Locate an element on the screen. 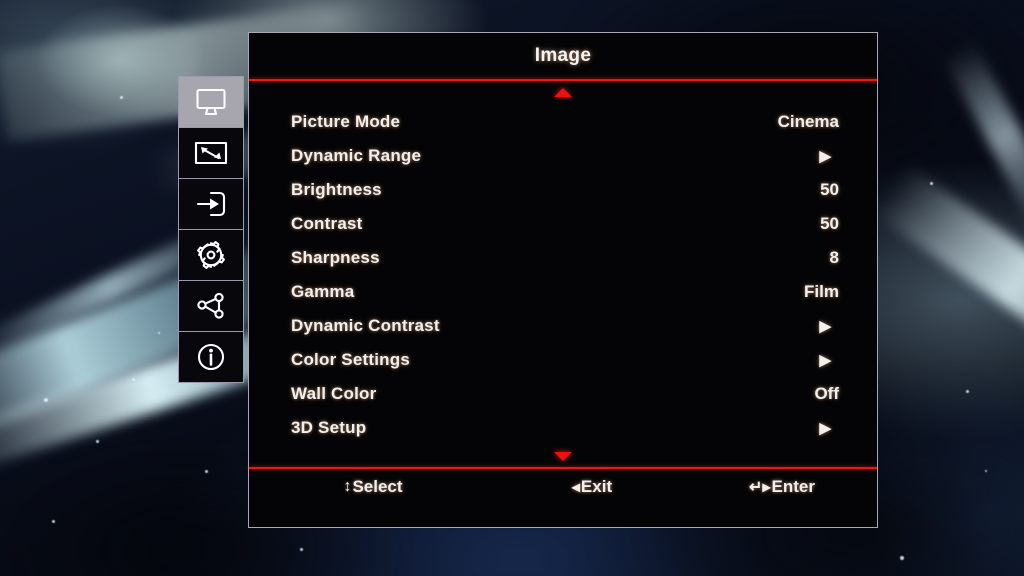 This screenshot has height=576, width=1024. menu-label: Brightness is located at coordinates (336, 189).